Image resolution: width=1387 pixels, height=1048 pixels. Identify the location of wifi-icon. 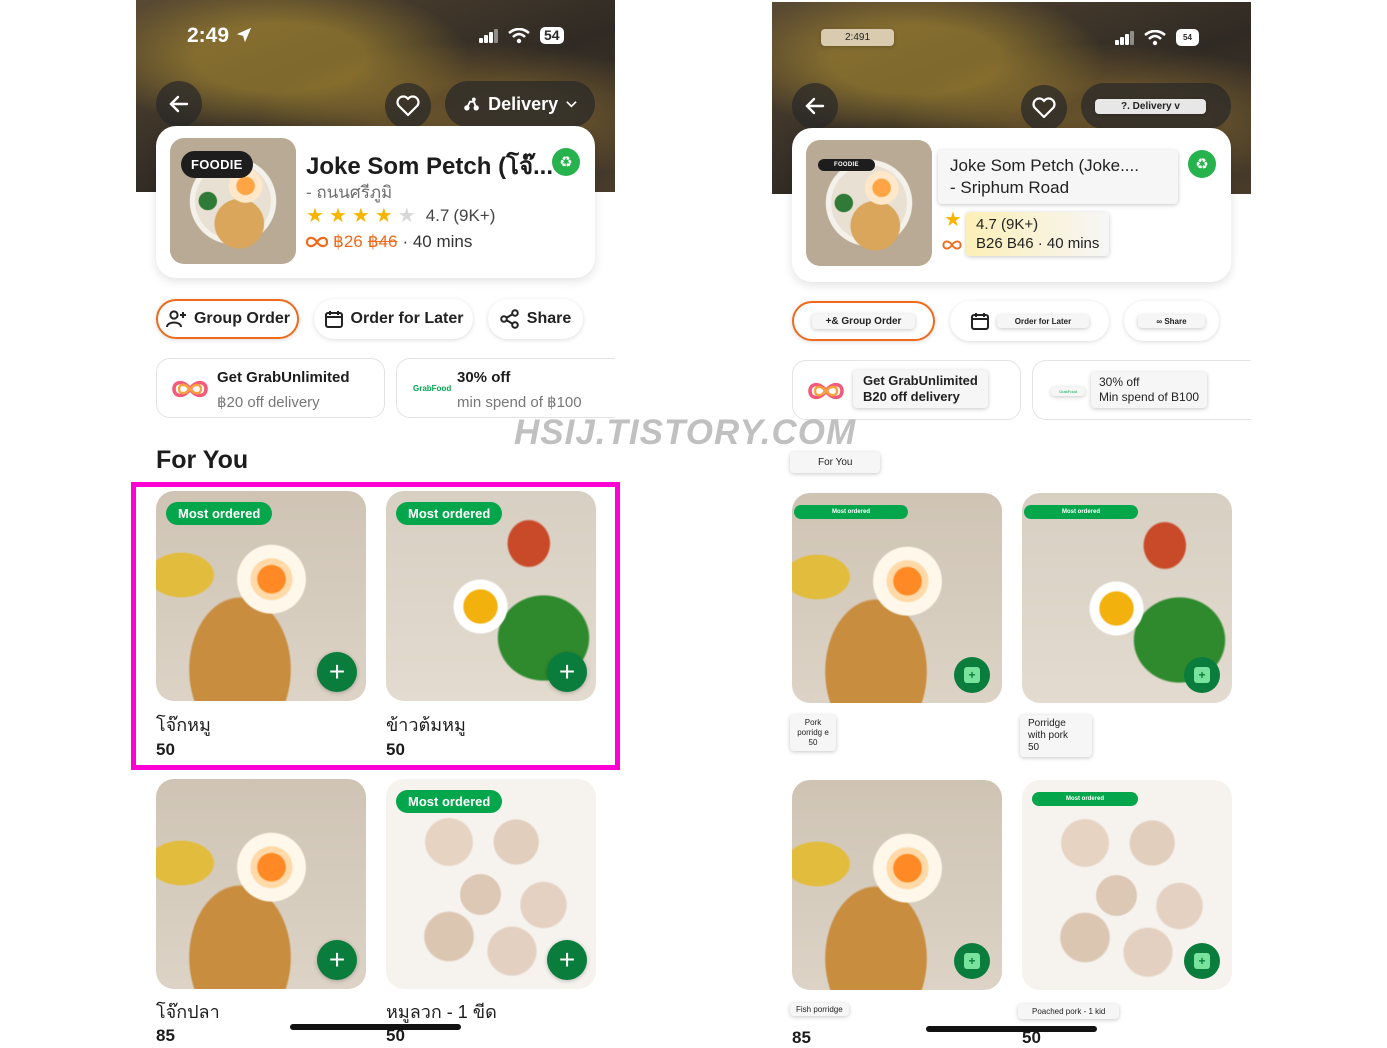
(519, 35).